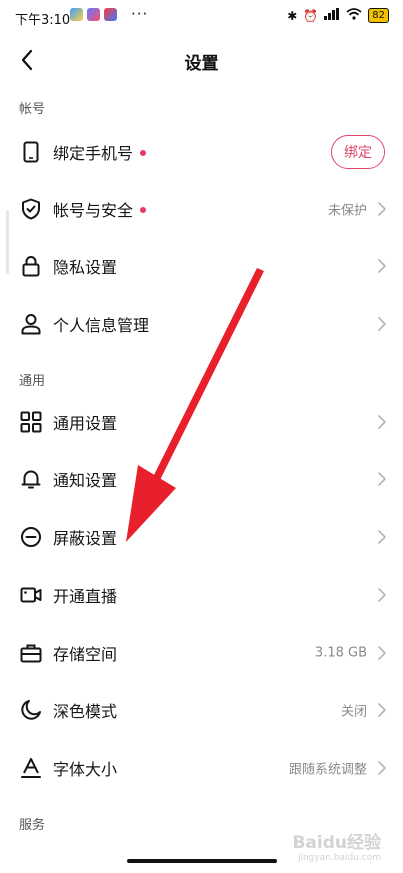 The image size is (403, 873). I want to click on browser-notification-icon, so click(110, 14).